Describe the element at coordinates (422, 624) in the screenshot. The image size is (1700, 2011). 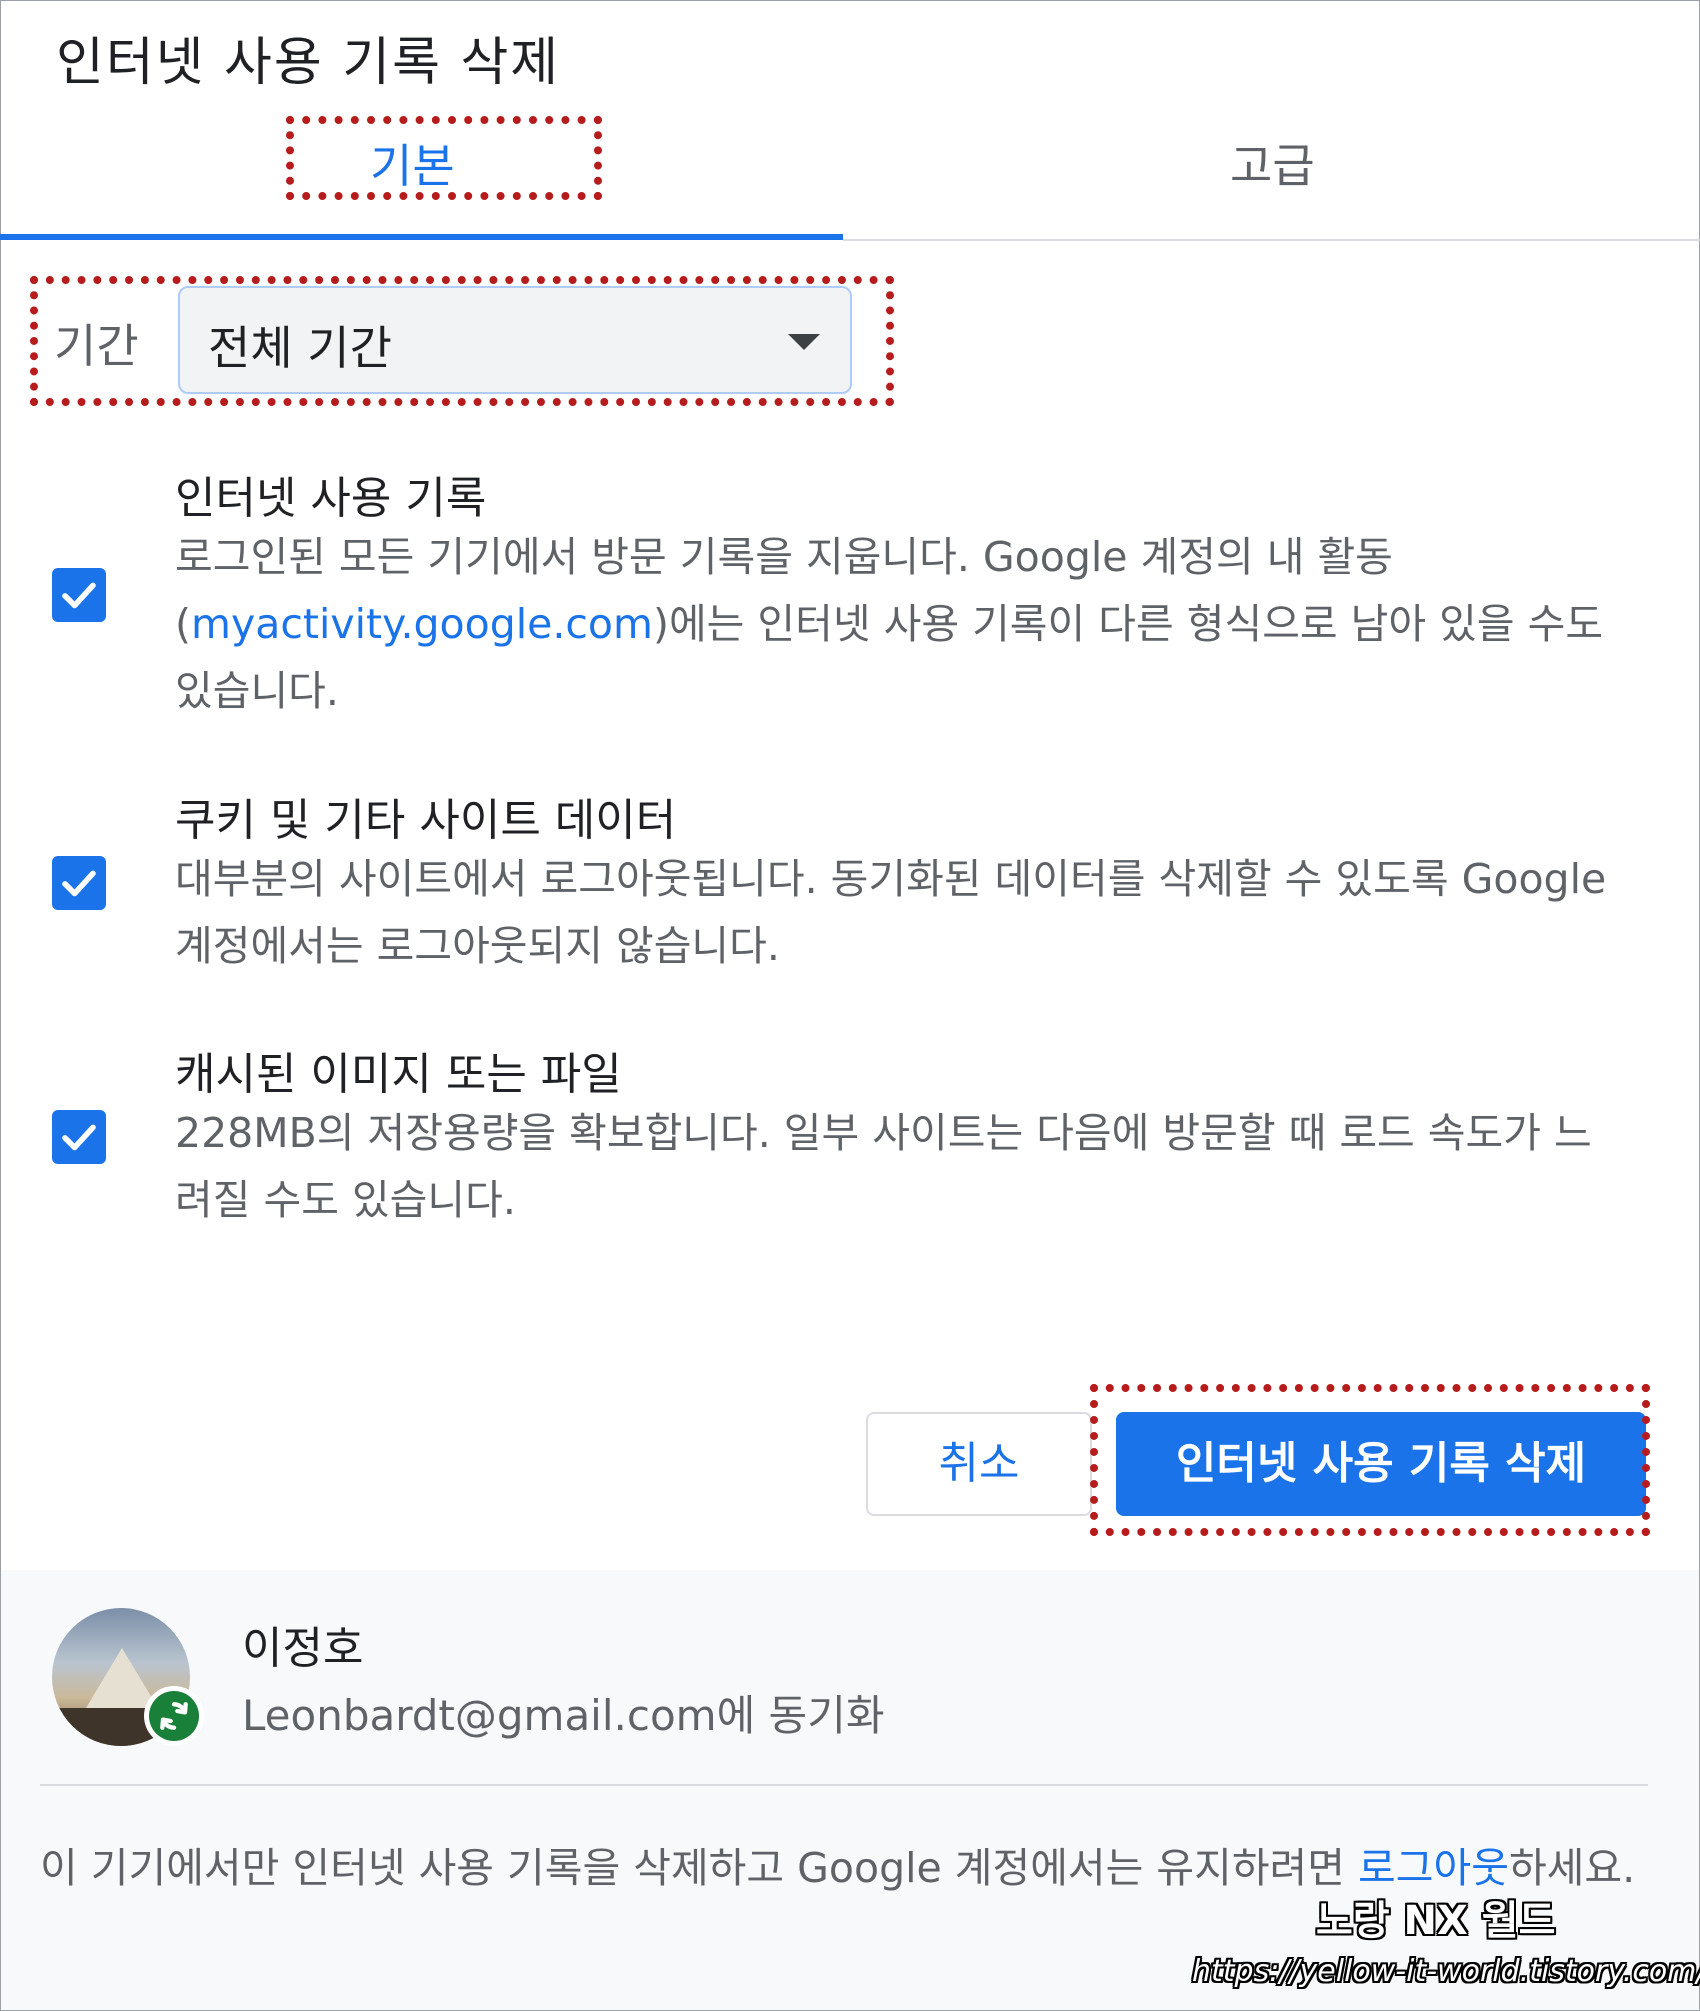
I see `myactivity-link: myactivity.google.com` at that location.